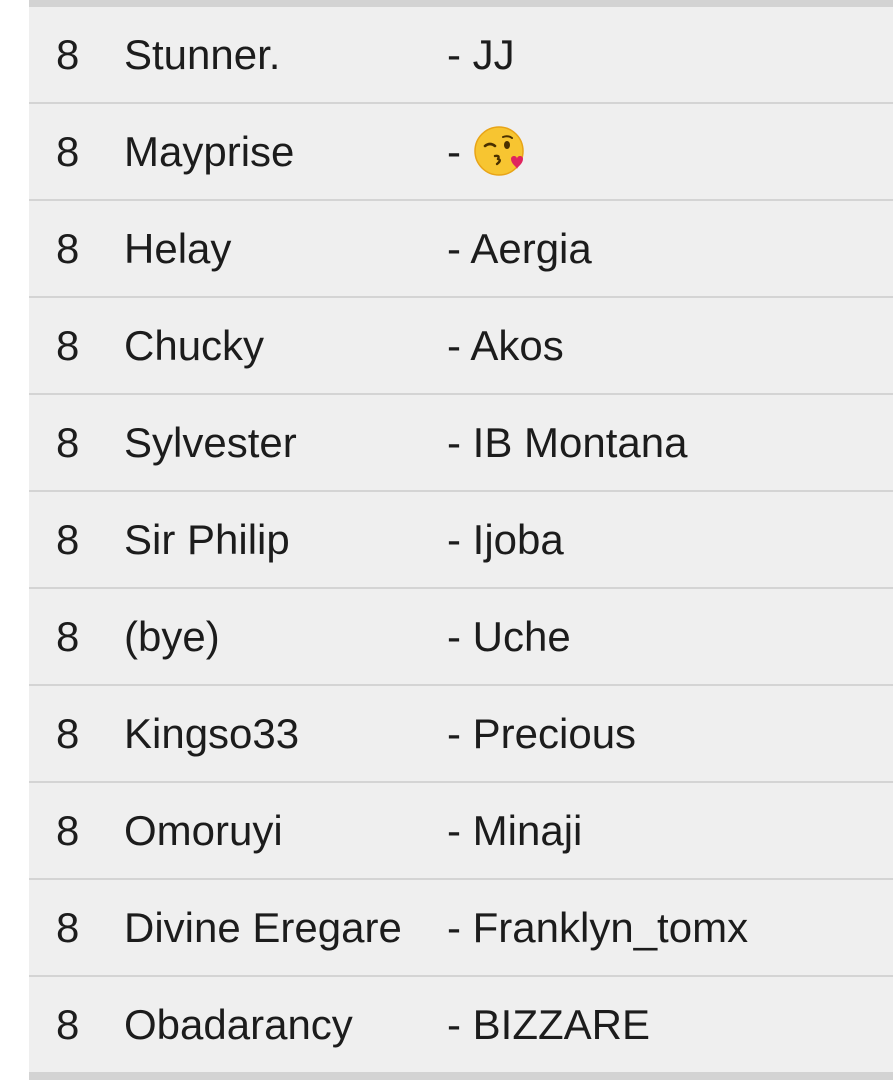  I want to click on table-row: 8 Stunner. - JJ, so click(461, 55).